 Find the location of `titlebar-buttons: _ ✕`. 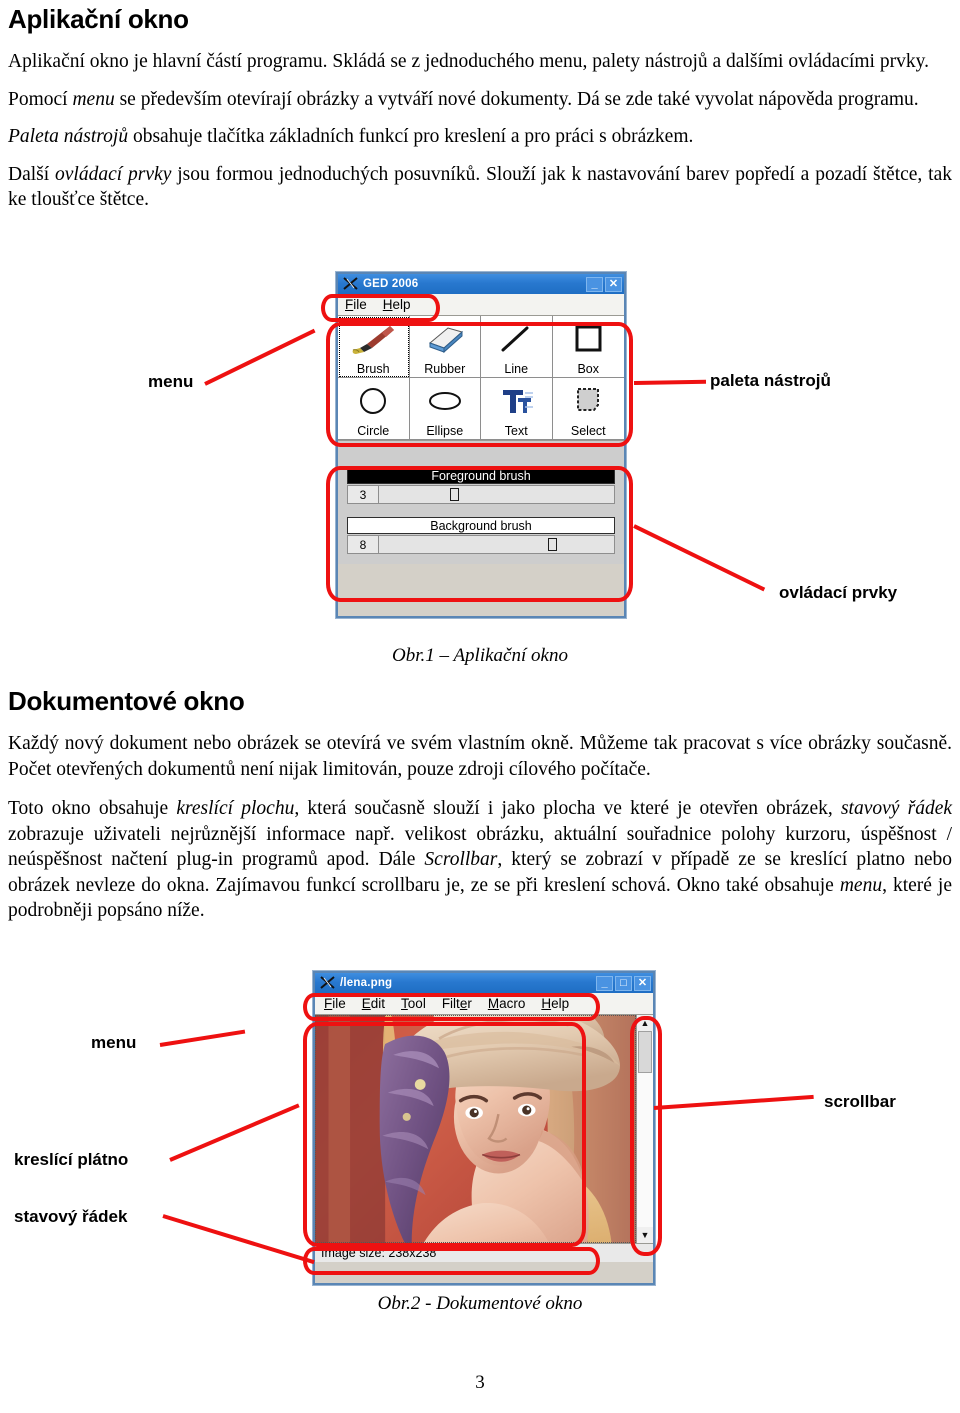

titlebar-buttons: _ ✕ is located at coordinates (604, 284).